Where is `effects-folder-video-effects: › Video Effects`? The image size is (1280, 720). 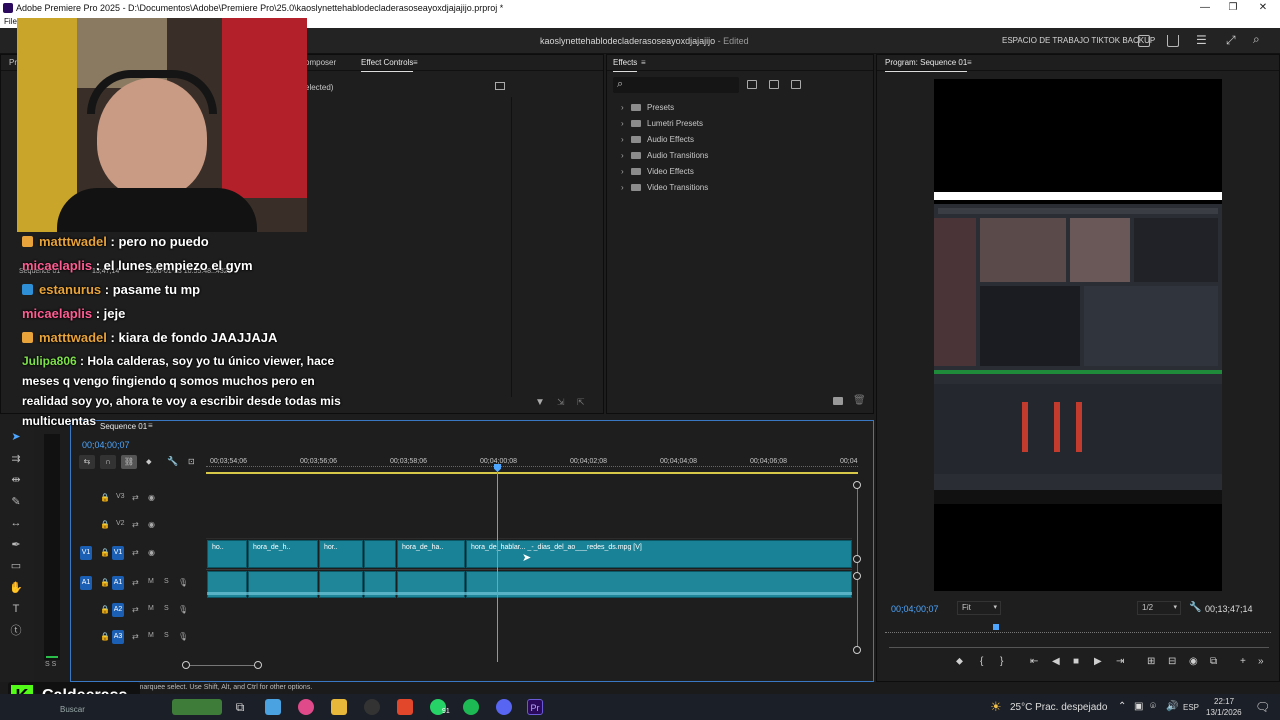
effects-folder-video-effects: › Video Effects is located at coordinates (657, 172).